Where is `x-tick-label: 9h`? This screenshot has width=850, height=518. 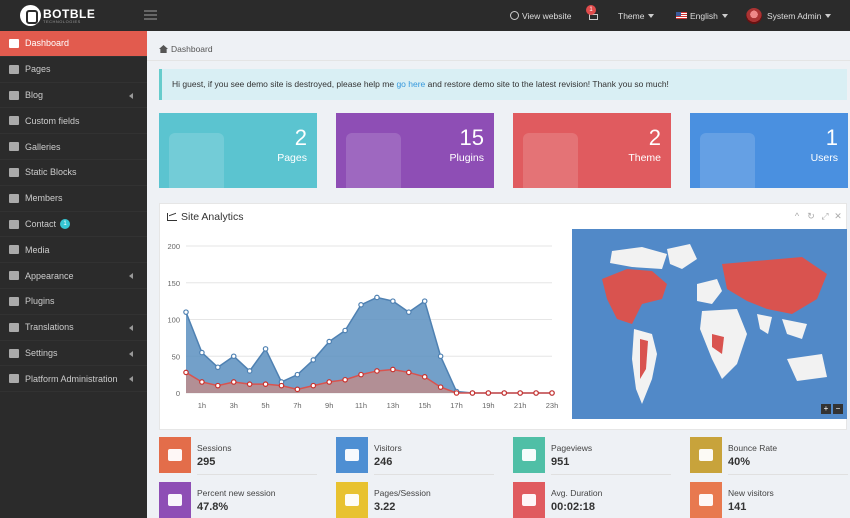 x-tick-label: 9h is located at coordinates (329, 405).